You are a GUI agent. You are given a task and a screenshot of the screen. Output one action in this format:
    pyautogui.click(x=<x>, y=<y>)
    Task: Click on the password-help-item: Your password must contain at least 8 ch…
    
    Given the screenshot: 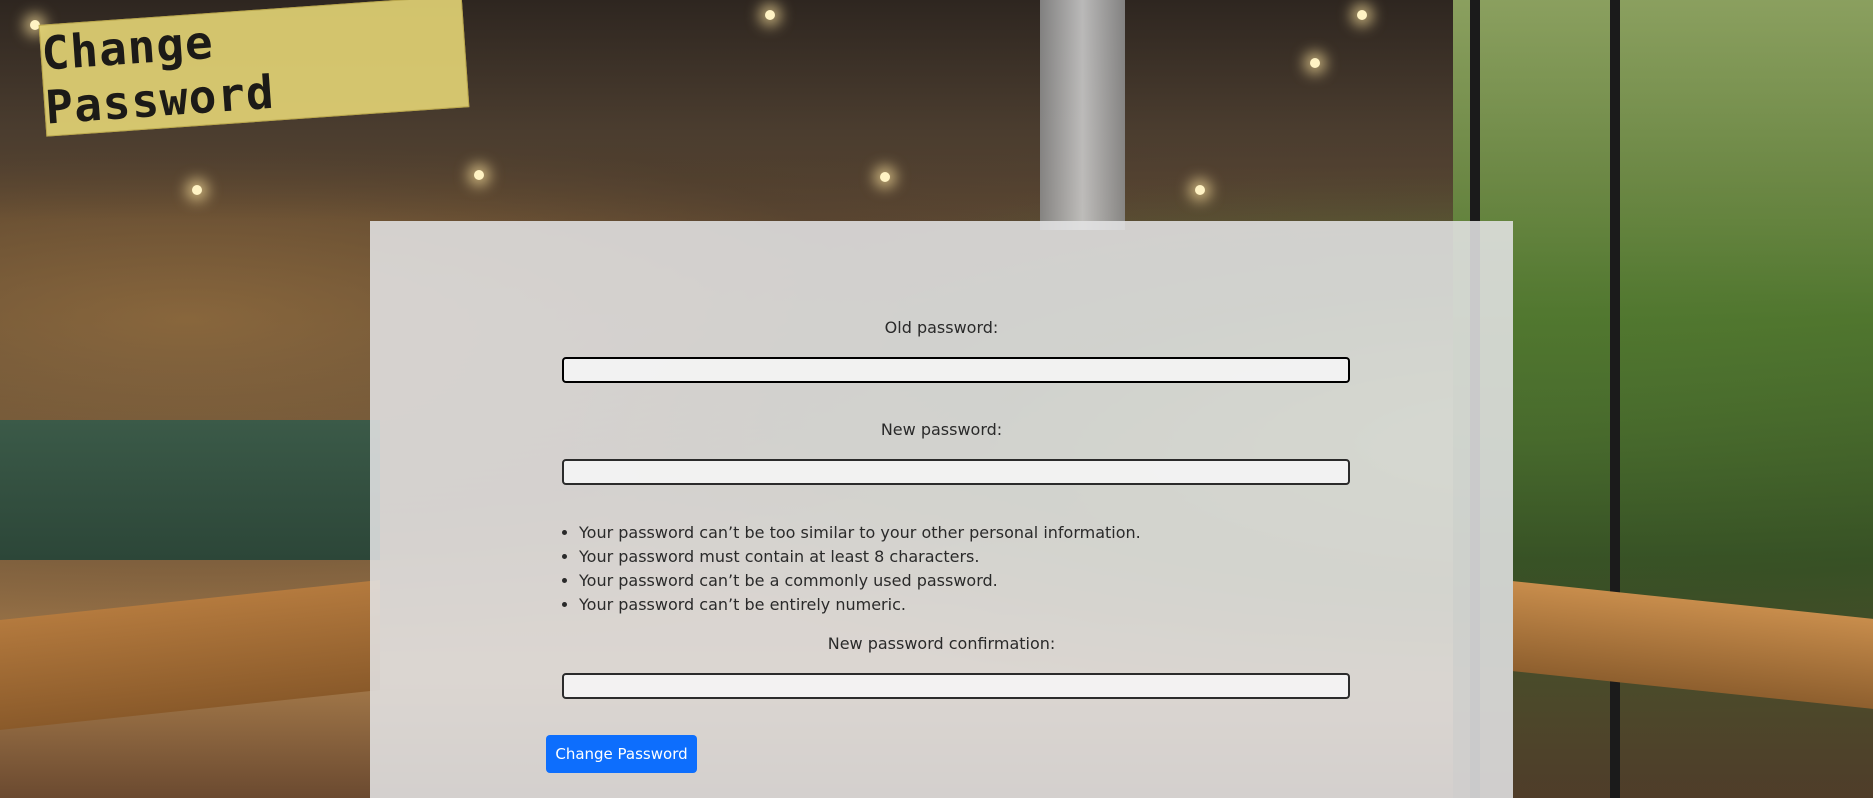 What is the action you would take?
    pyautogui.click(x=860, y=557)
    